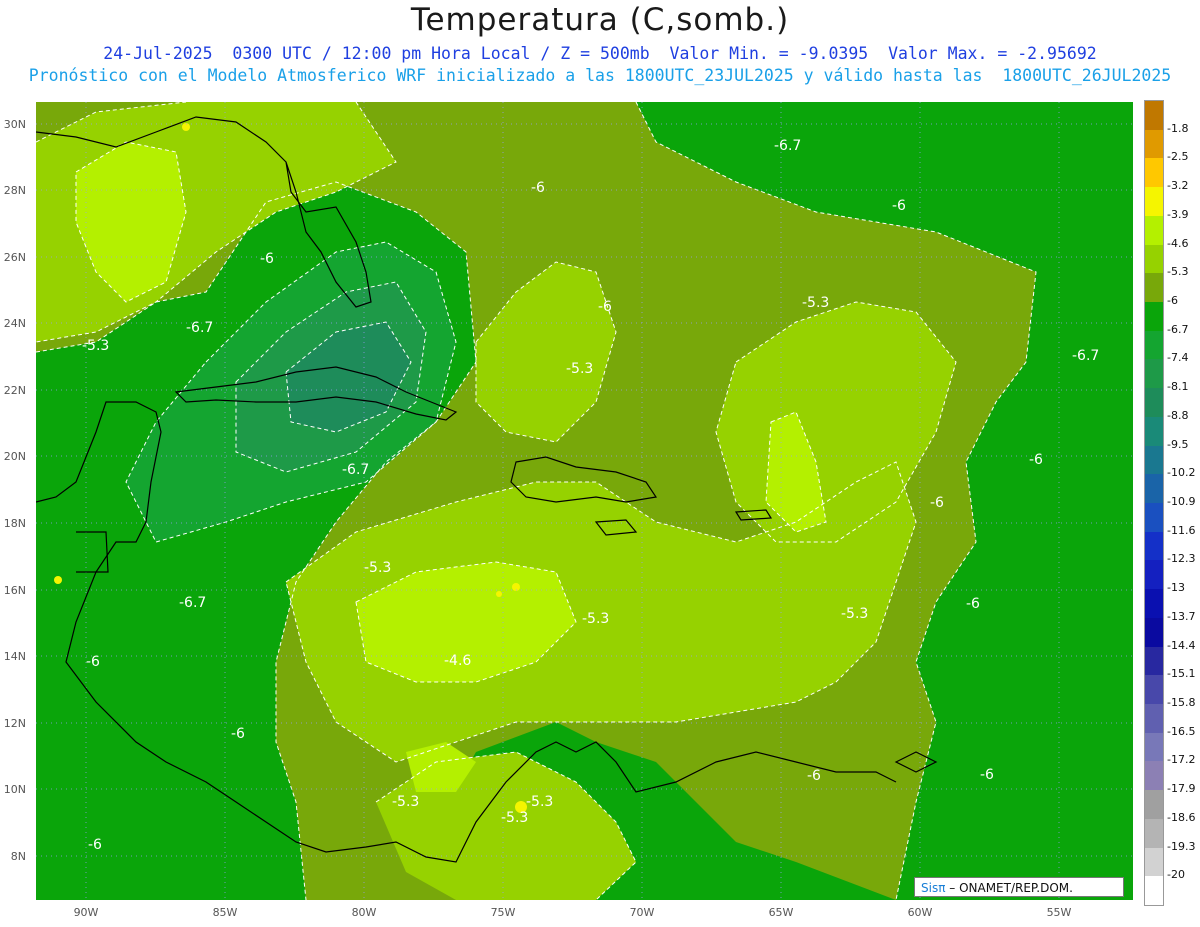  What do you see at coordinates (503, 912) in the screenshot?
I see `lon-label: 75W` at bounding box center [503, 912].